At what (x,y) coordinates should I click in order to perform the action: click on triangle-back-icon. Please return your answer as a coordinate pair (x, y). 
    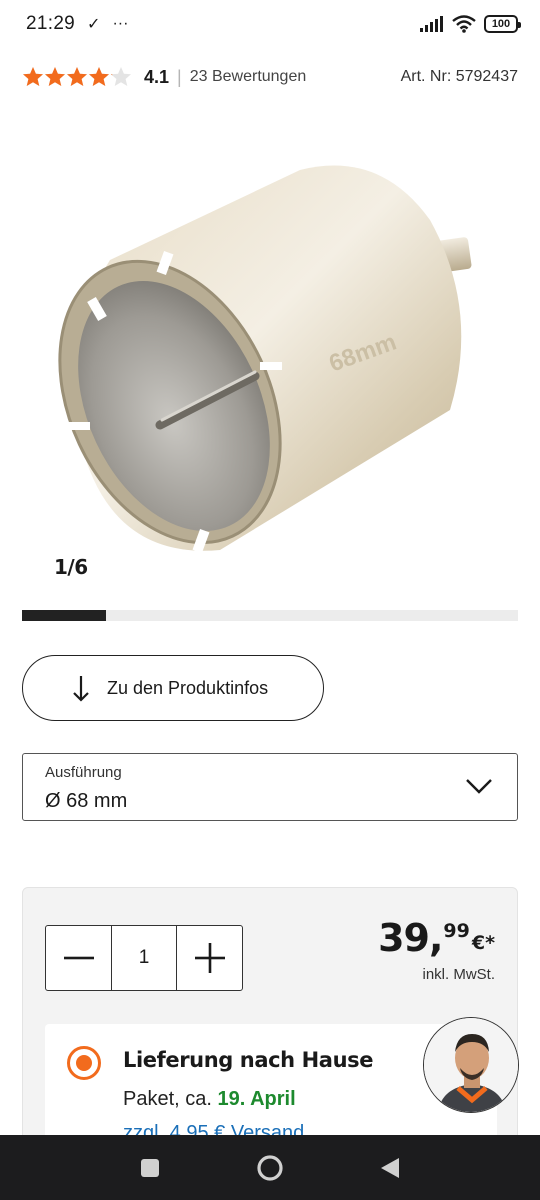
    Looking at the image, I should click on (390, 1167).